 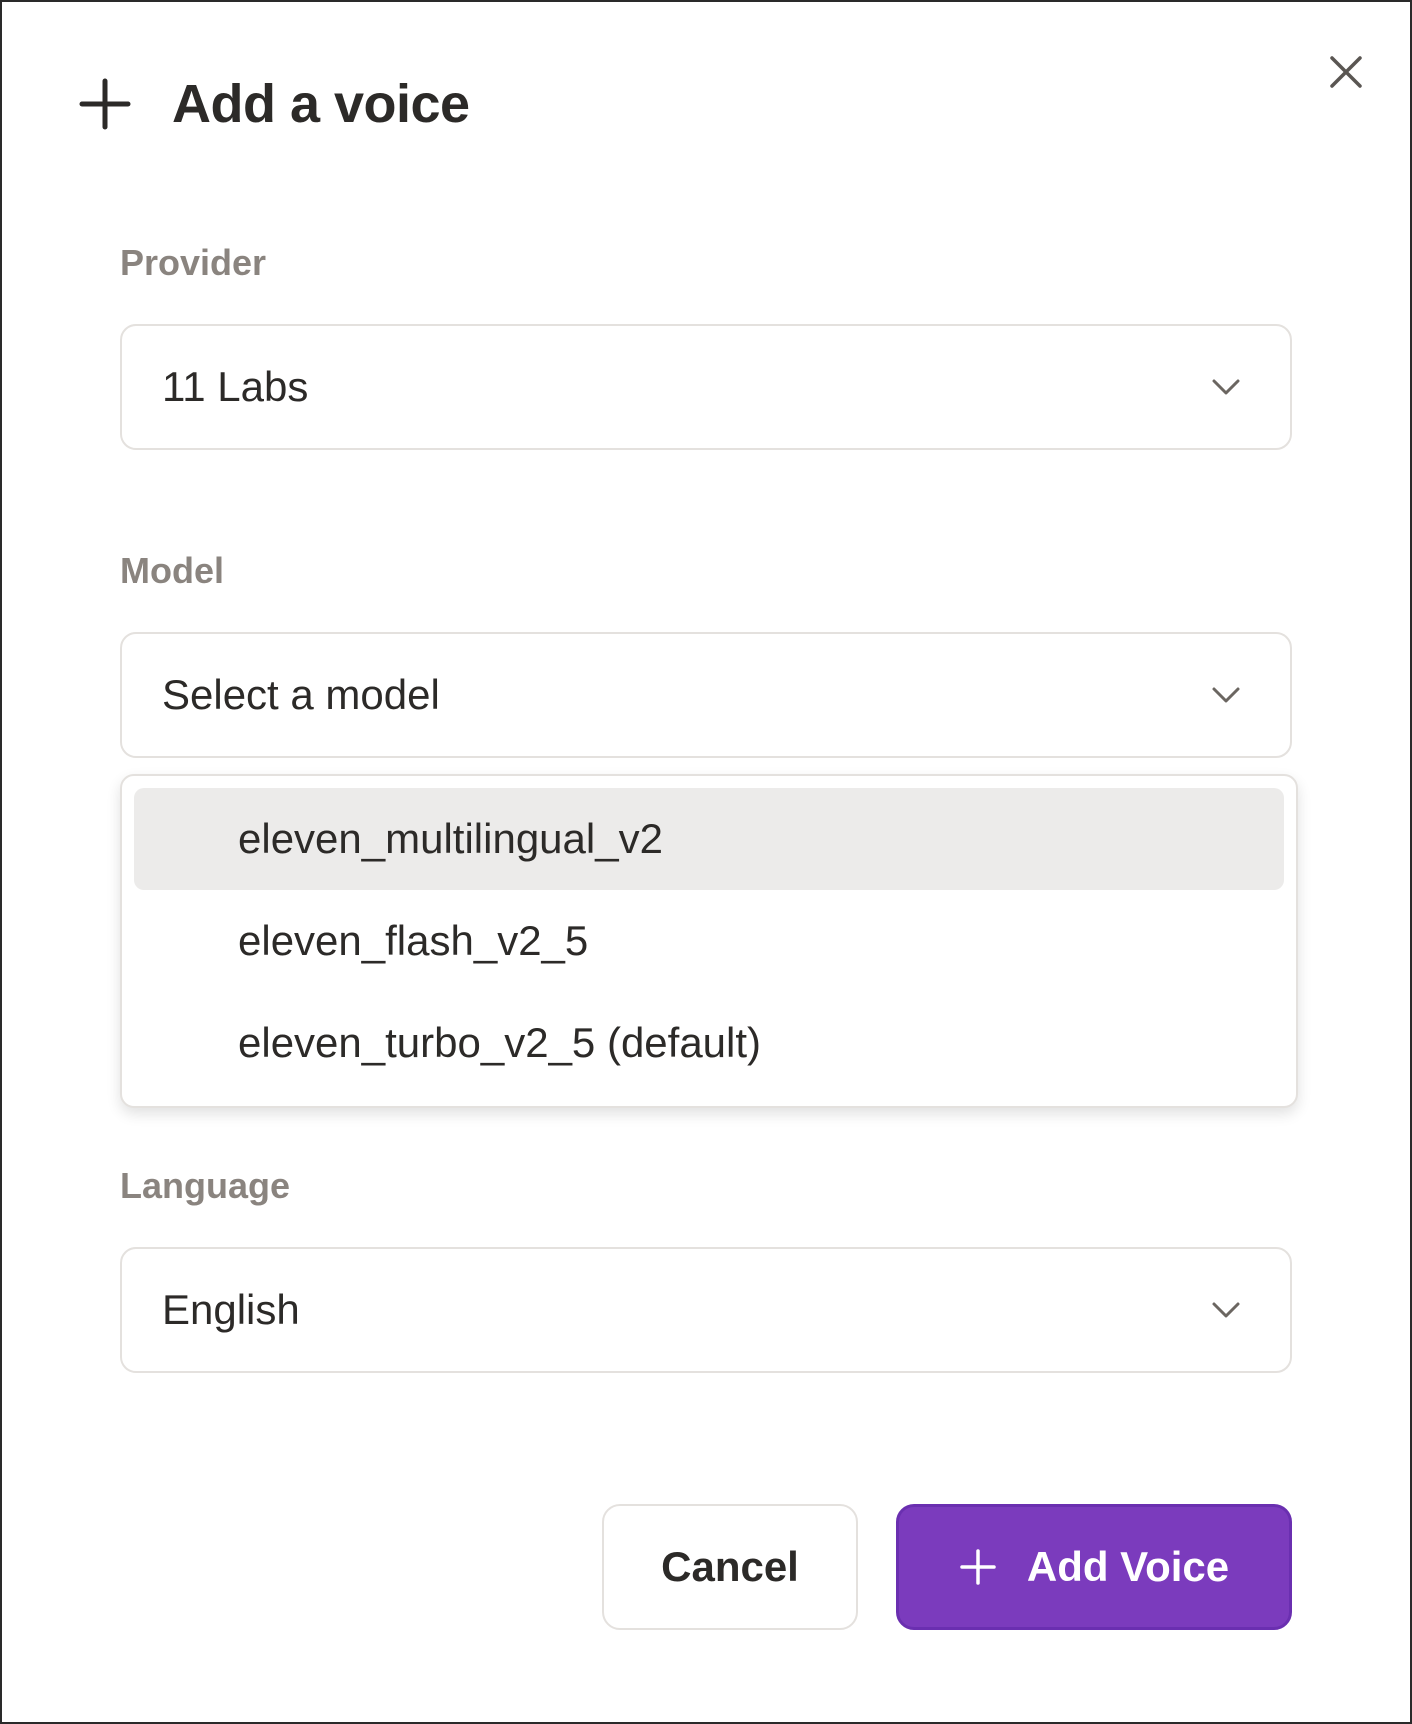 What do you see at coordinates (205, 1185) in the screenshot?
I see `language-label: Language` at bounding box center [205, 1185].